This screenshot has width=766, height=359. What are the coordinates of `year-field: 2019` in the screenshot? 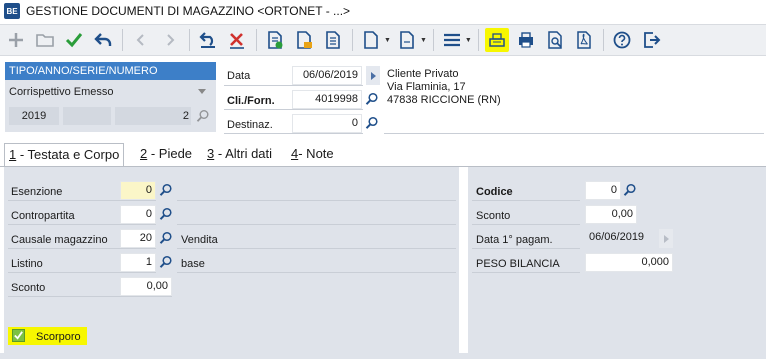 It's located at (34, 116).